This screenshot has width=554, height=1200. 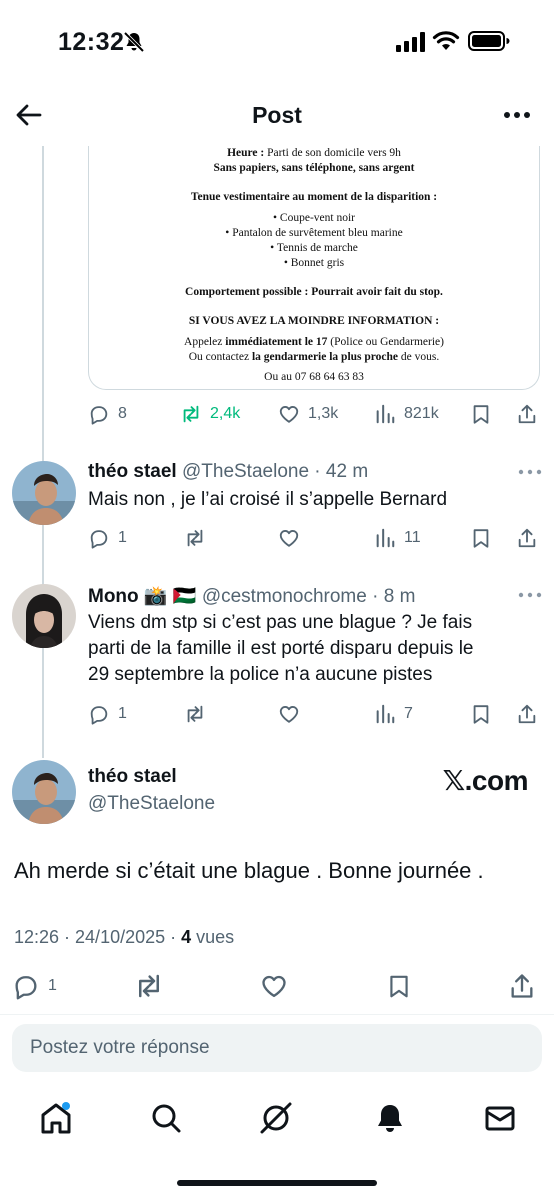 I want to click on doc-clothing-item: Tennis de marche, so click(x=314, y=248).